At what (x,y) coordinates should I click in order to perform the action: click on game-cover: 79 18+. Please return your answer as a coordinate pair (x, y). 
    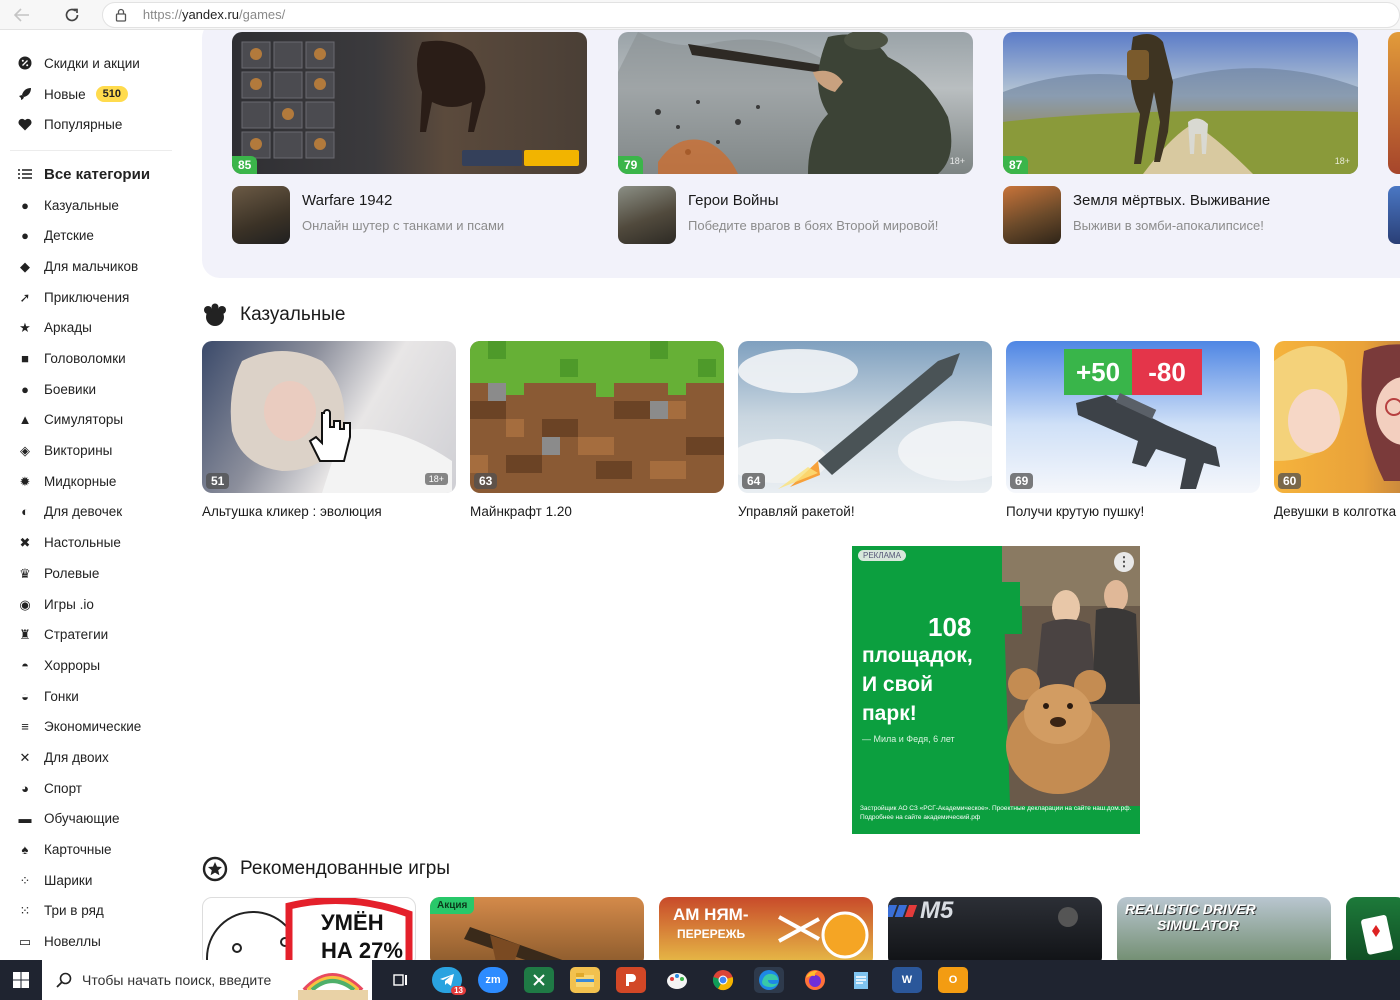
    Looking at the image, I should click on (795, 103).